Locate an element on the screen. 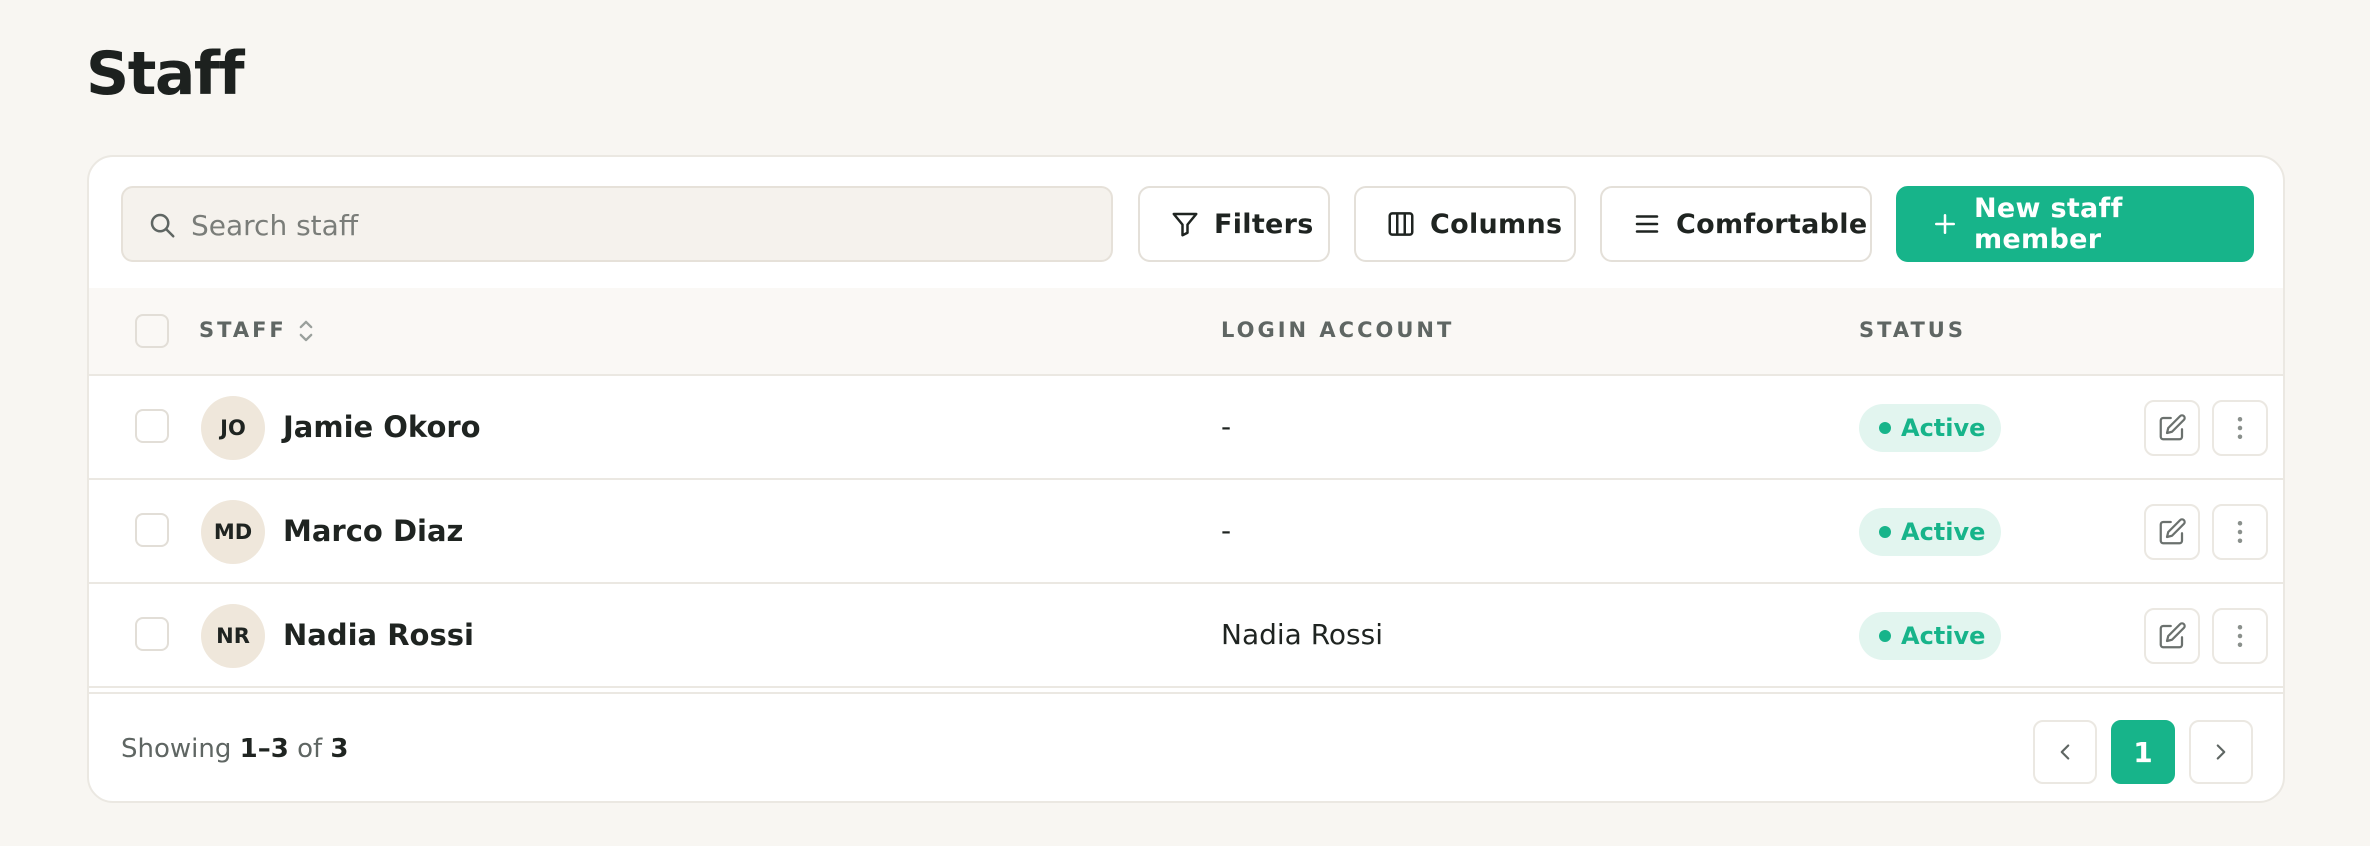 The image size is (2370, 846). avatar: MD is located at coordinates (233, 532).